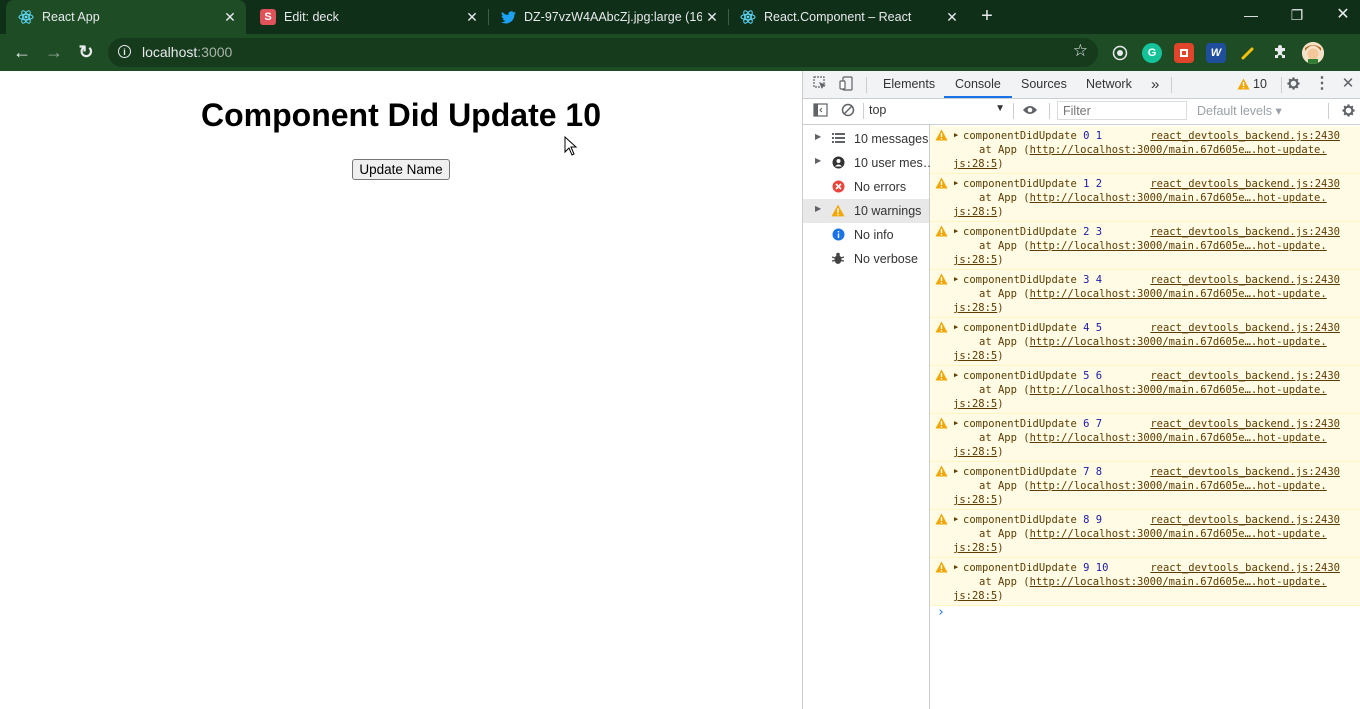 The width and height of the screenshot is (1360, 709). What do you see at coordinates (1348, 111) in the screenshot?
I see `console-settings-gear-icon` at bounding box center [1348, 111].